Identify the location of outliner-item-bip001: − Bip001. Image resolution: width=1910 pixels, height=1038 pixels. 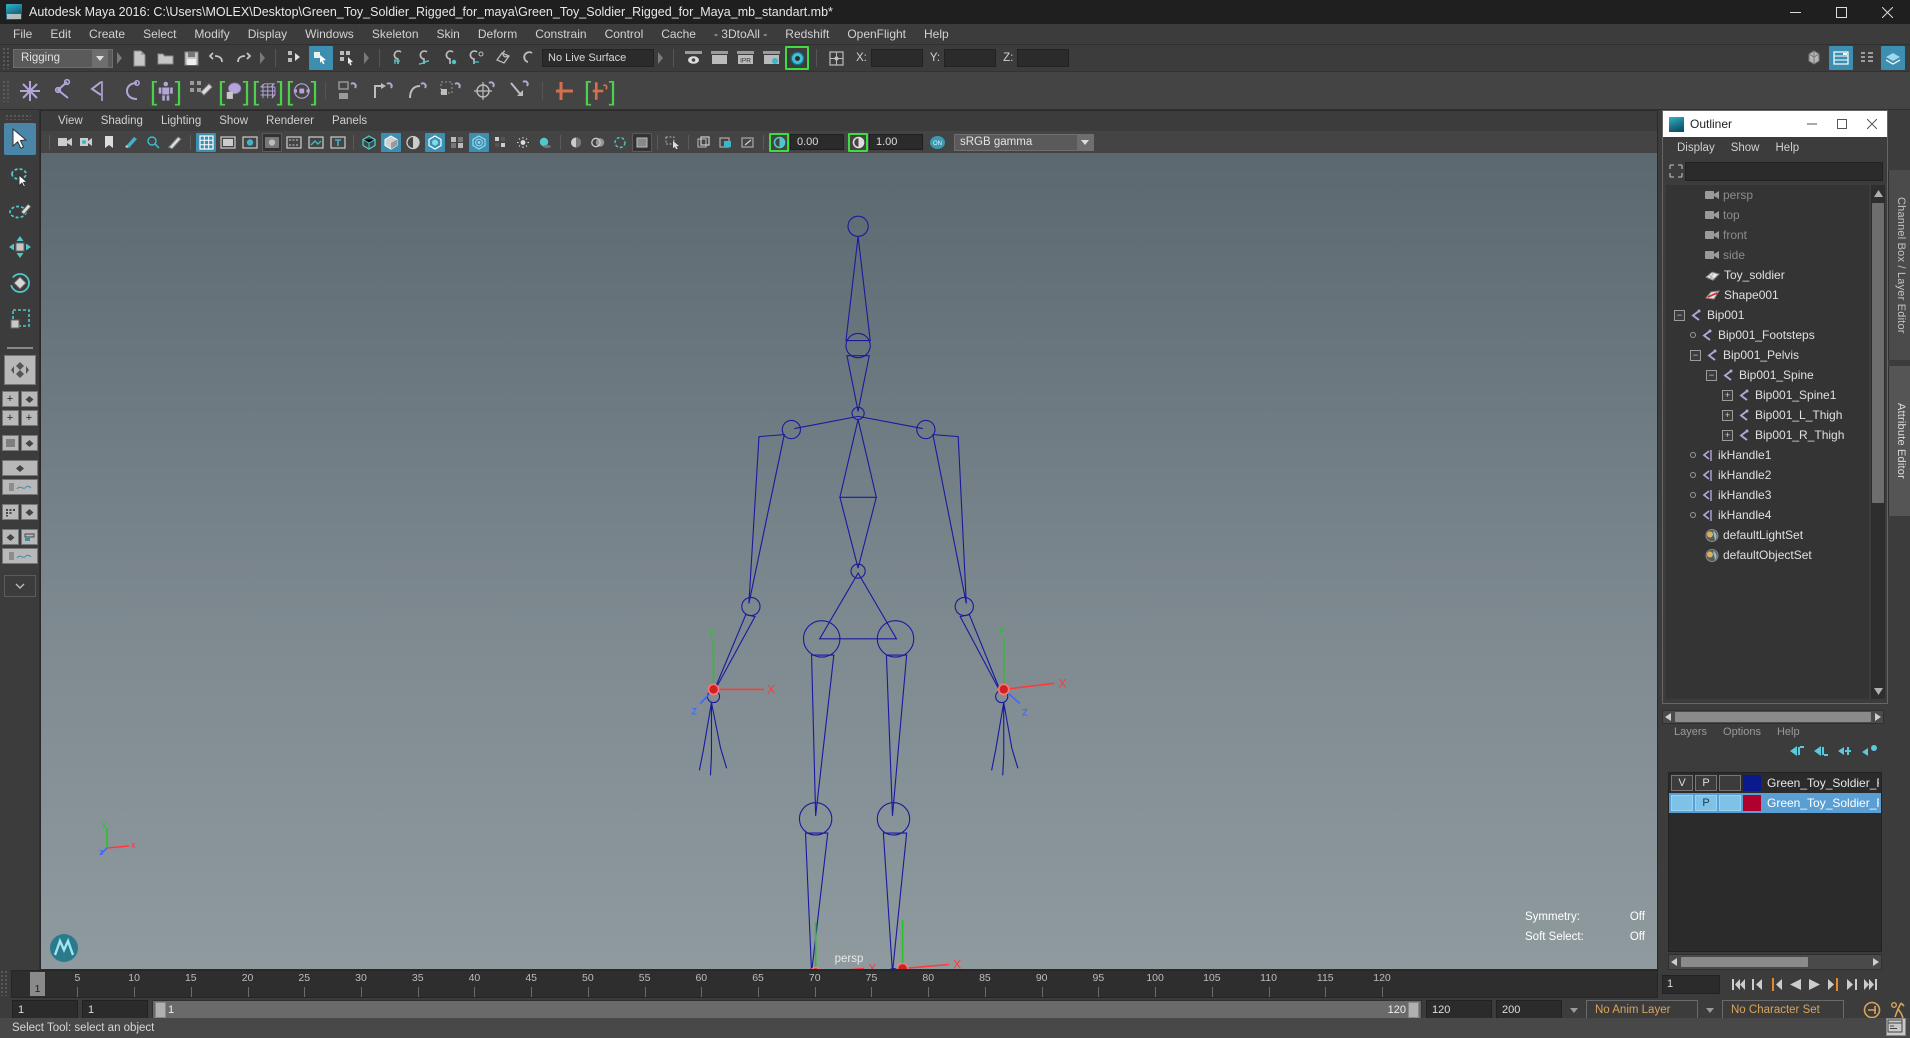
(1767, 315).